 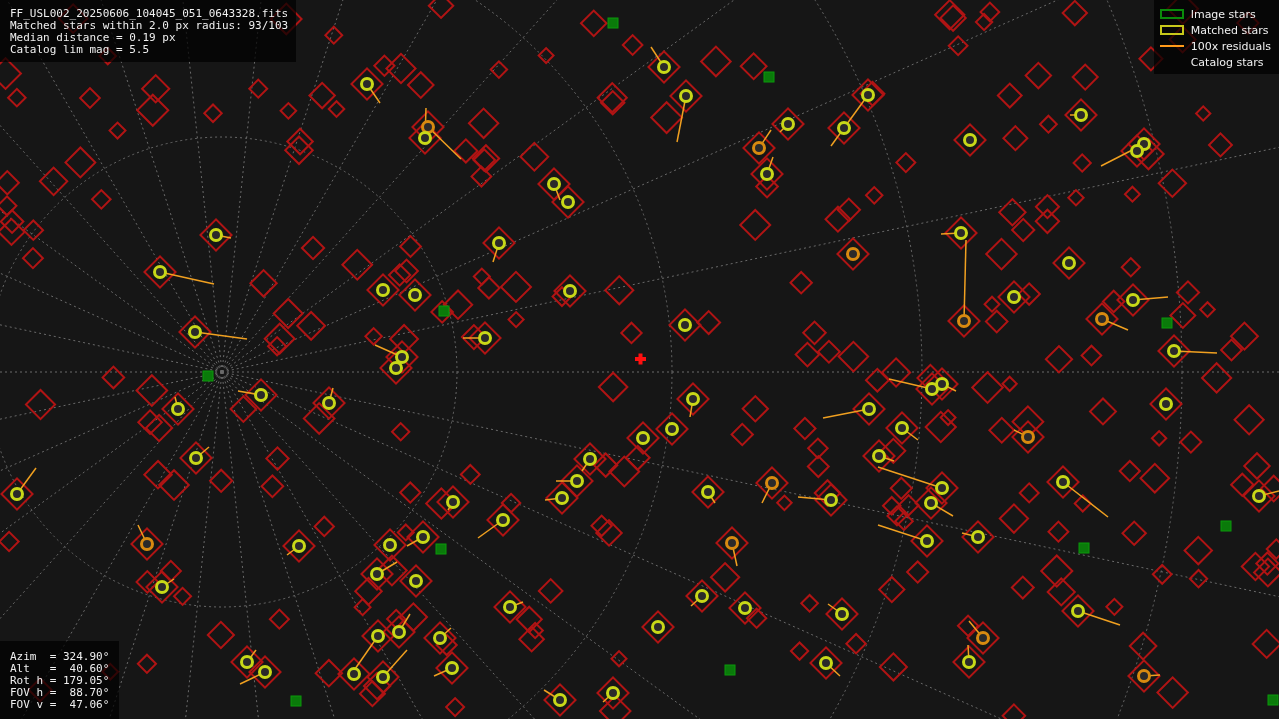 What do you see at coordinates (149, 26) in the screenshot?
I see `info-text-line: Matched stars within 2.0 px radius: 93/103` at bounding box center [149, 26].